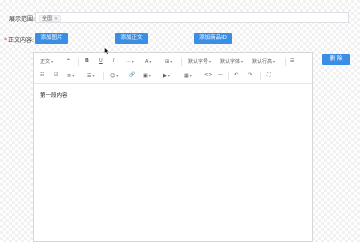 Image resolution: width=360 pixels, height=242 pixels. Describe the element at coordinates (250, 75) in the screenshot. I see `redo-icon: ↷` at that location.